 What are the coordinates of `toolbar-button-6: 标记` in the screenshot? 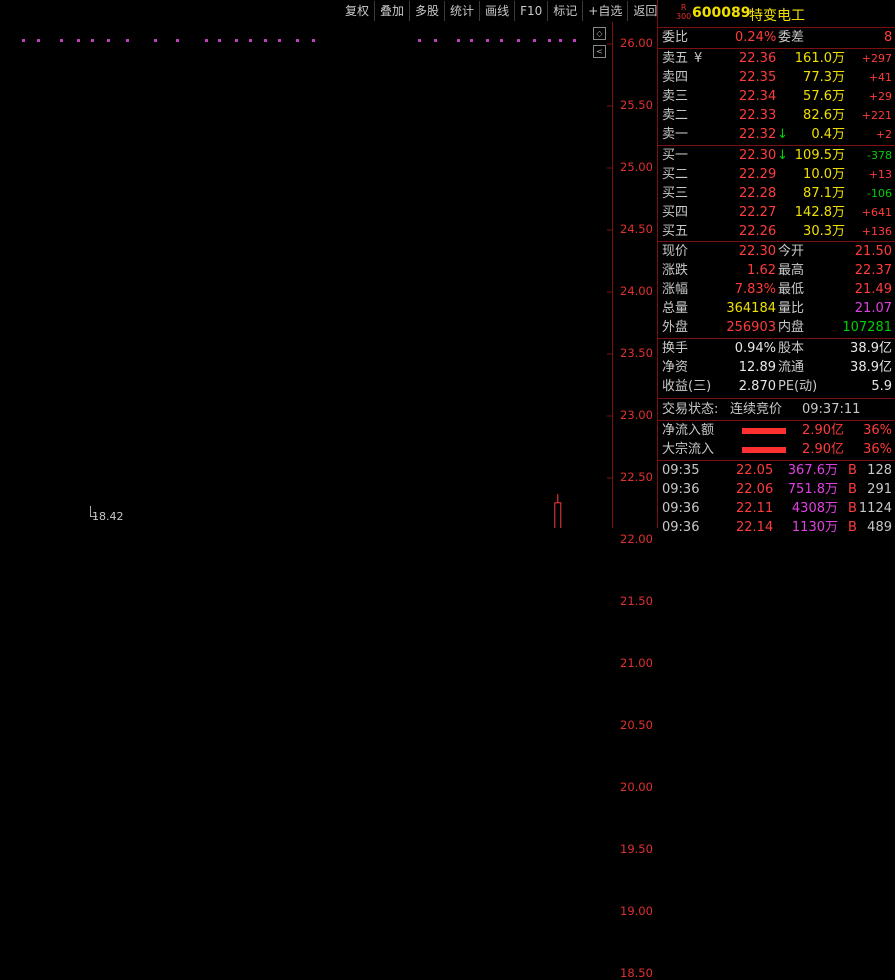 It's located at (564, 11).